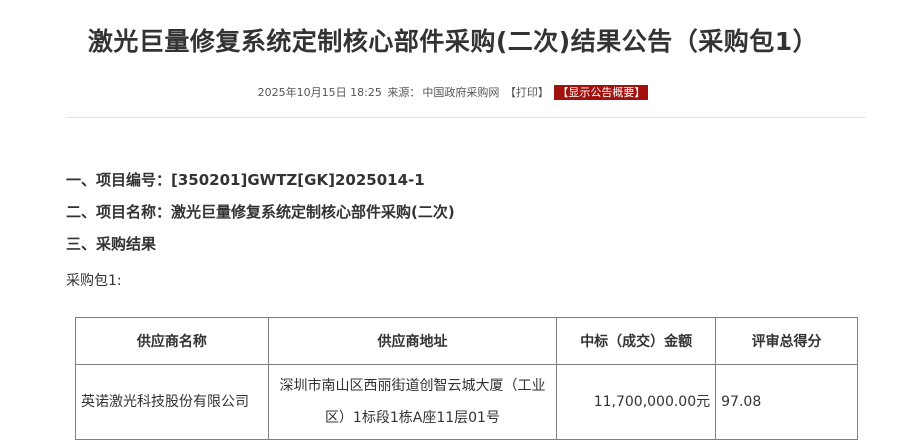 The height and width of the screenshot is (447, 906). I want to click on cell-amount: 11,700,000.00元, so click(636, 402).